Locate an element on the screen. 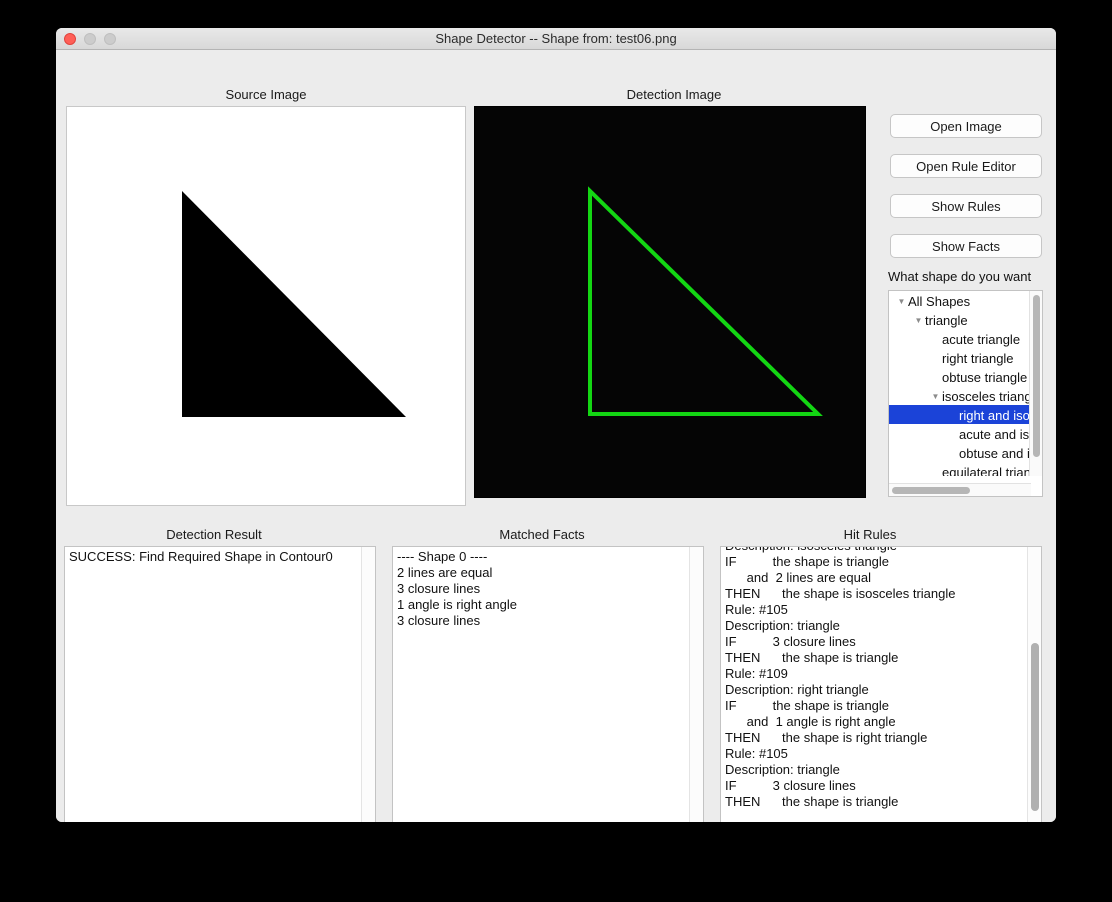  shape-tree-item: acute and isosceles triangle is located at coordinates (960, 433).